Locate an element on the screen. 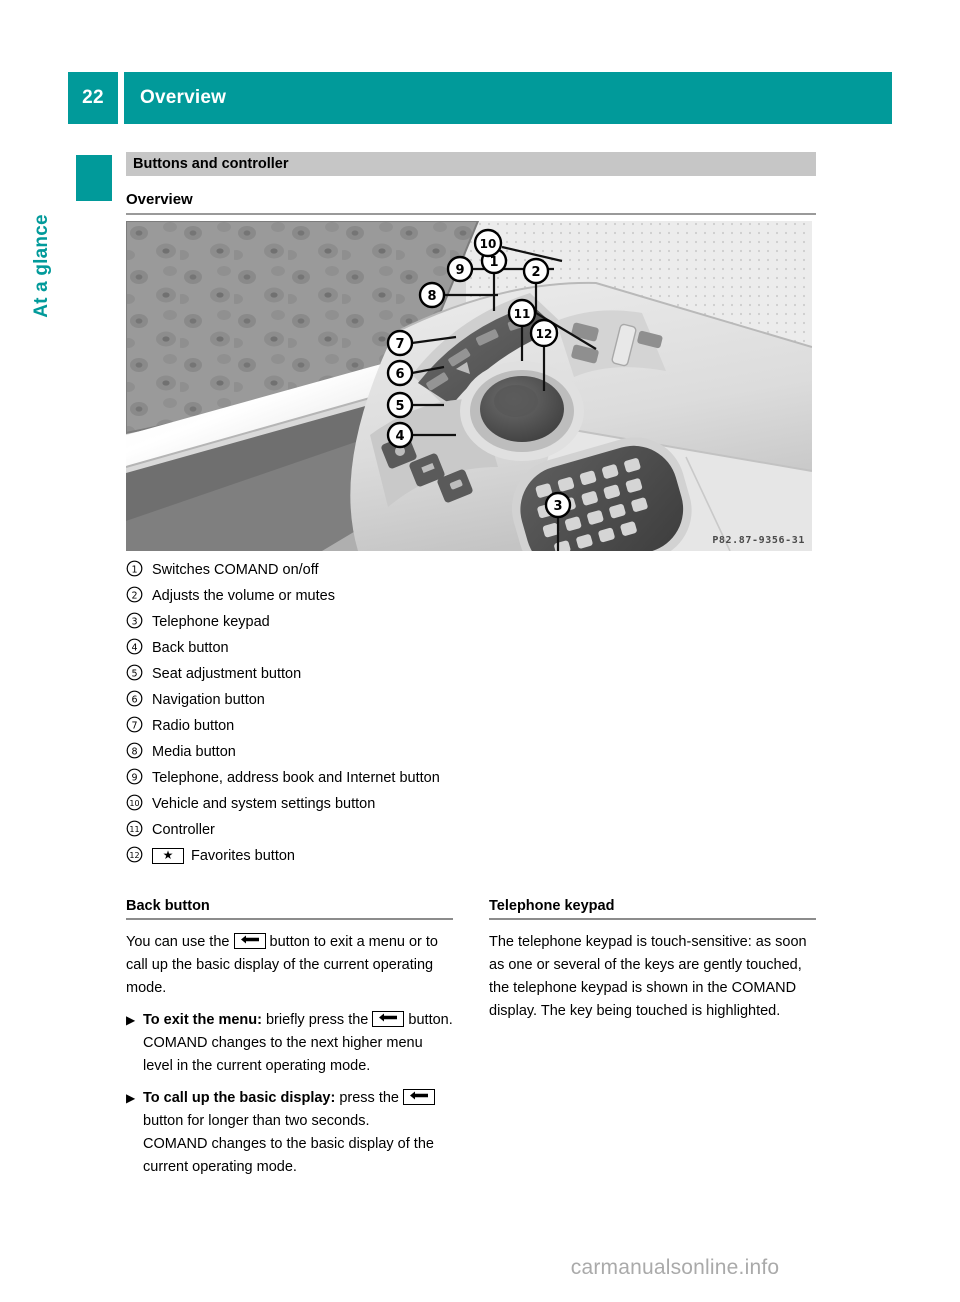 The width and height of the screenshot is (960, 1302). step-basic-display-after-key: button for longer than two seconds. is located at coordinates (256, 1121).